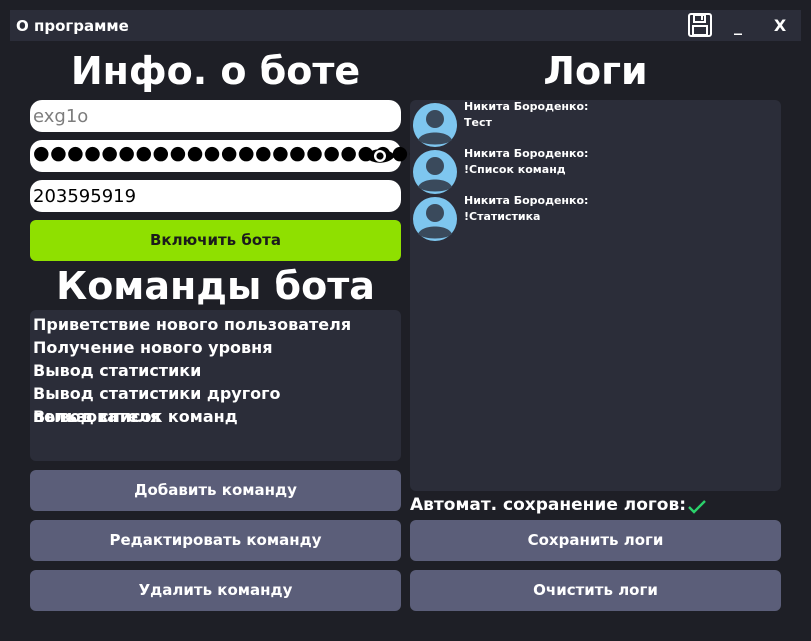 This screenshot has width=811, height=641. Describe the element at coordinates (215, 240) in the screenshot. I see `enable-bot-button: Включить бота` at that location.